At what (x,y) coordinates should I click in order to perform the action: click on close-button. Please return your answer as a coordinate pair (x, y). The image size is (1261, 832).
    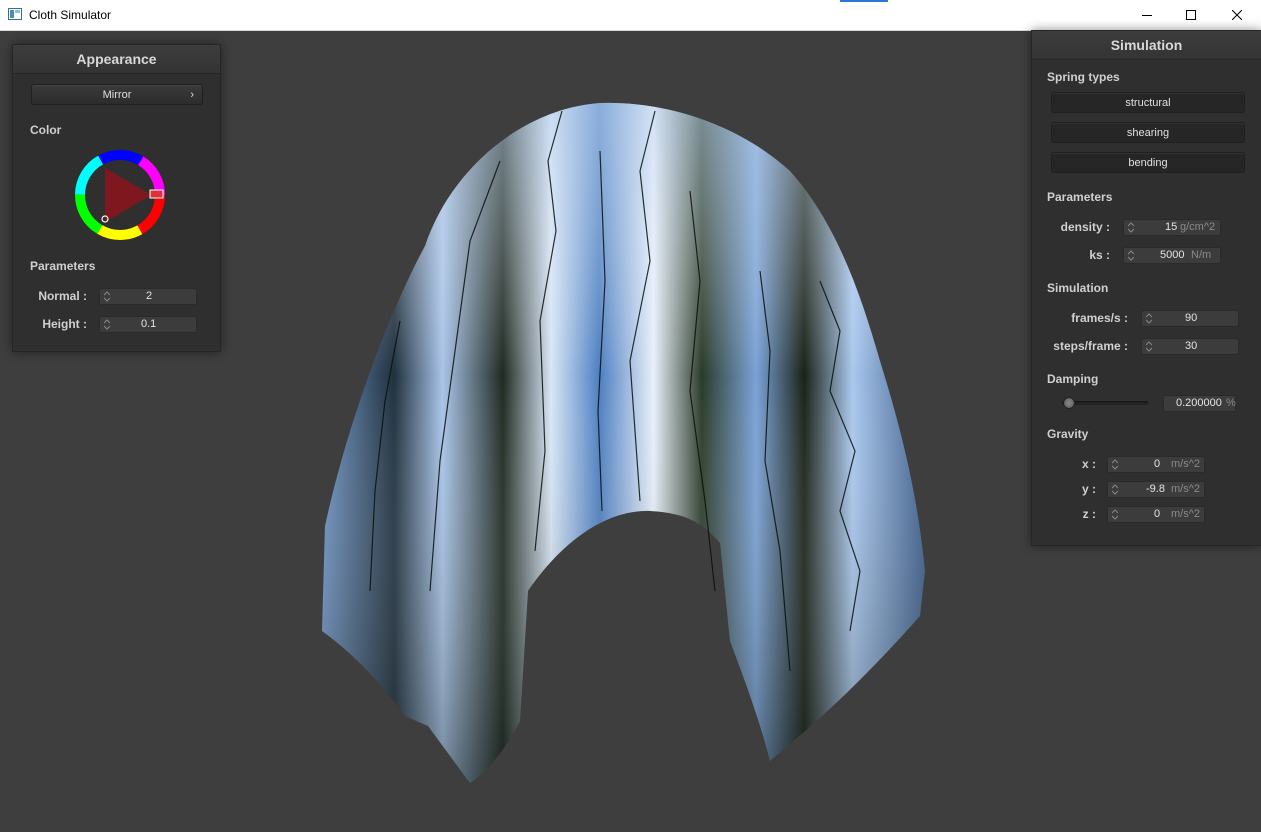
    Looking at the image, I should click on (1237, 15).